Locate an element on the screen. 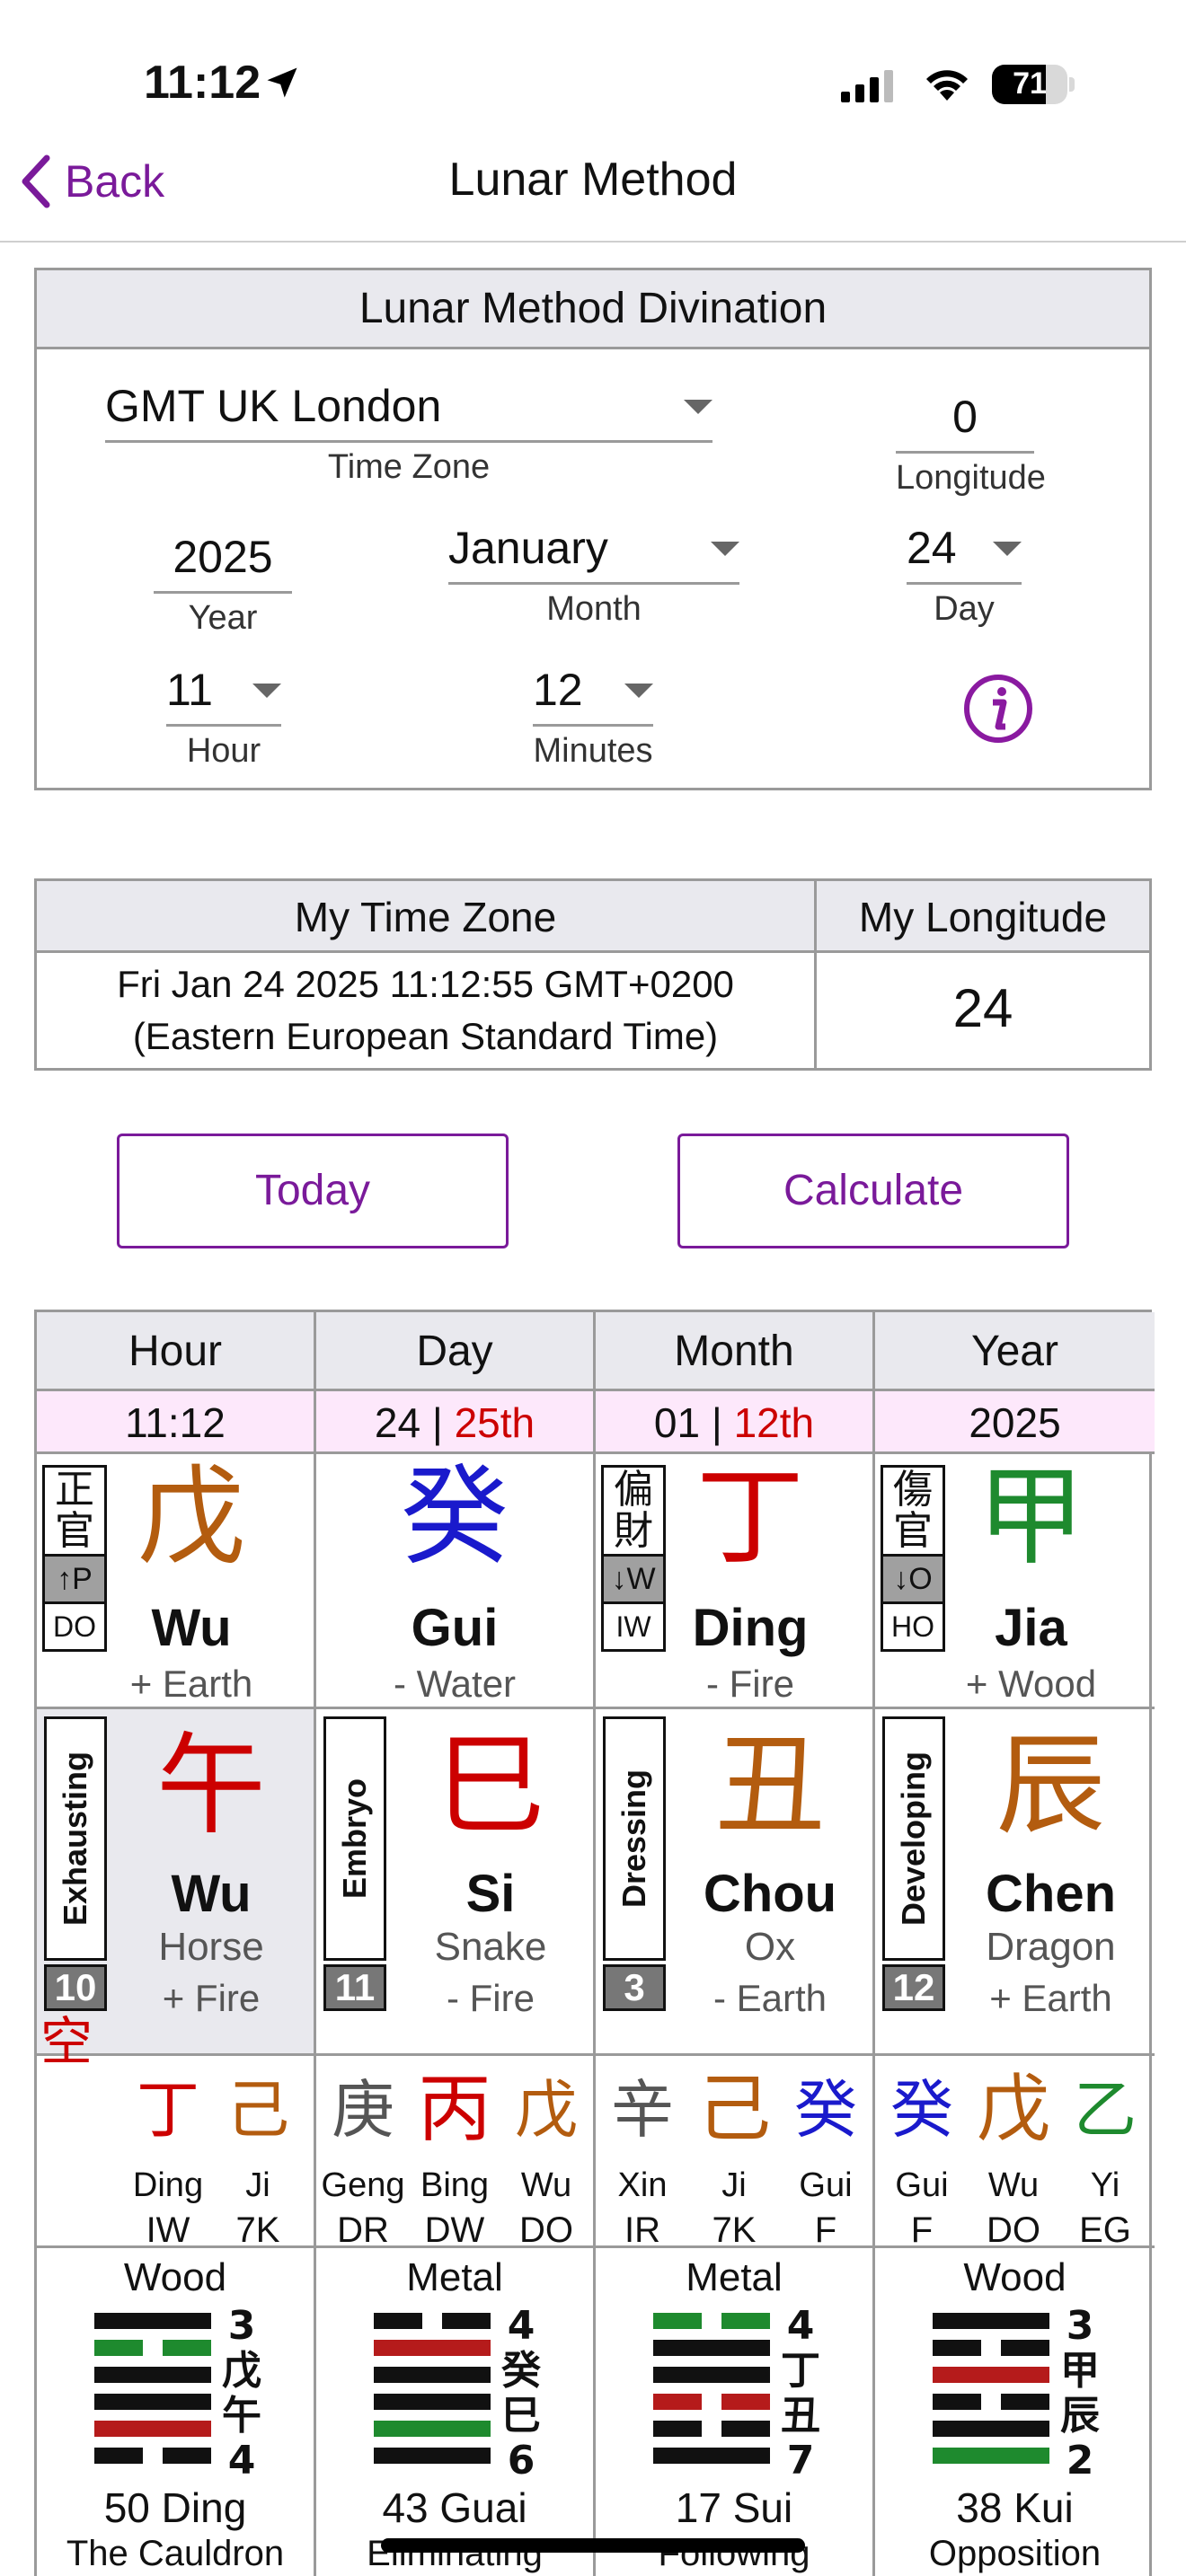  longitude-input: 0 Longitude is located at coordinates (971, 439).